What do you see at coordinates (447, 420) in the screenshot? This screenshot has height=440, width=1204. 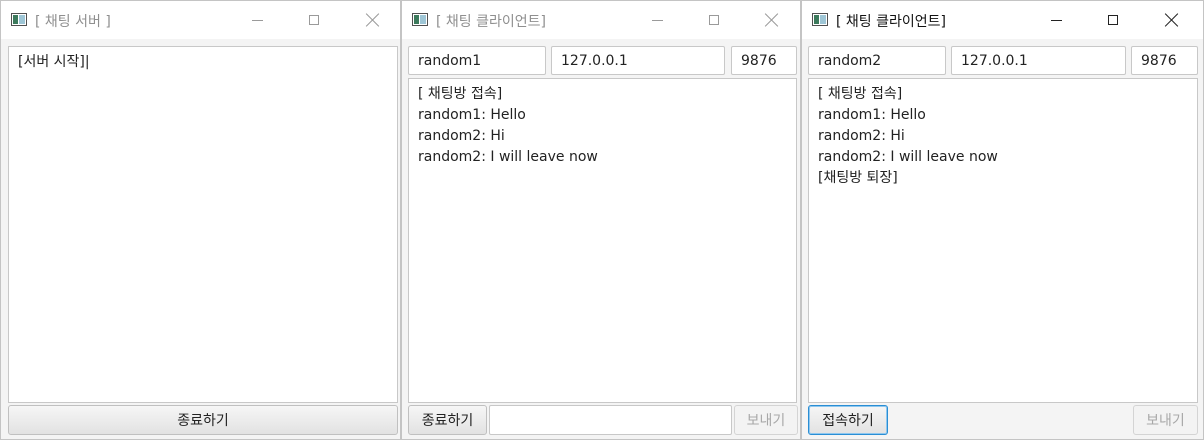 I see `disconnect-button: 종료하기` at bounding box center [447, 420].